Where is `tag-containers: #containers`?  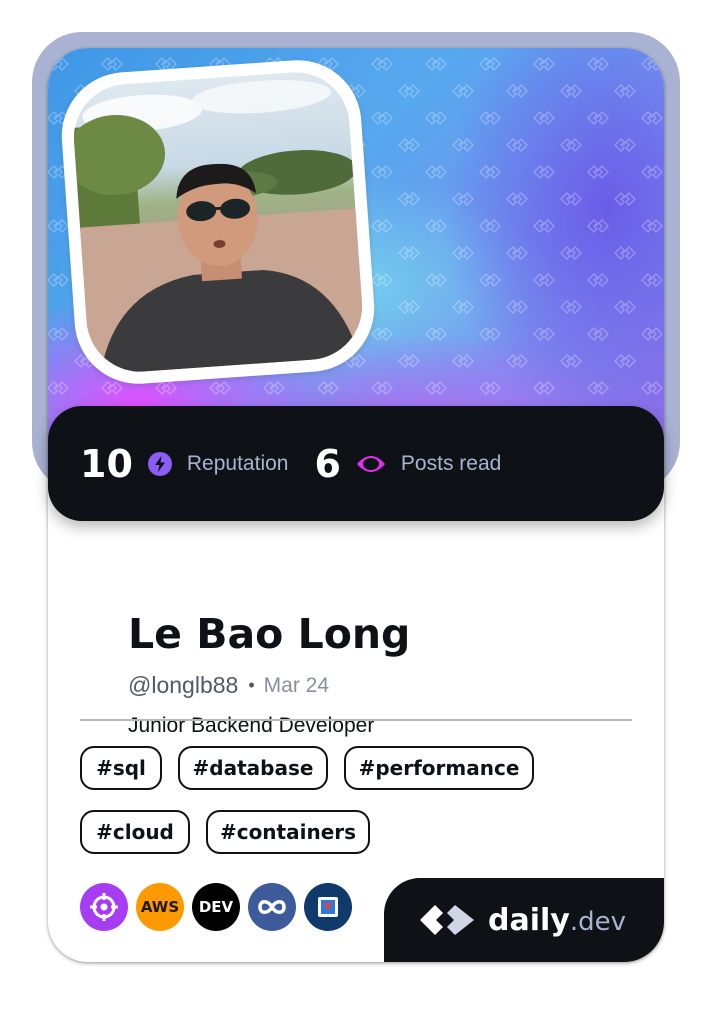 tag-containers: #containers is located at coordinates (288, 832).